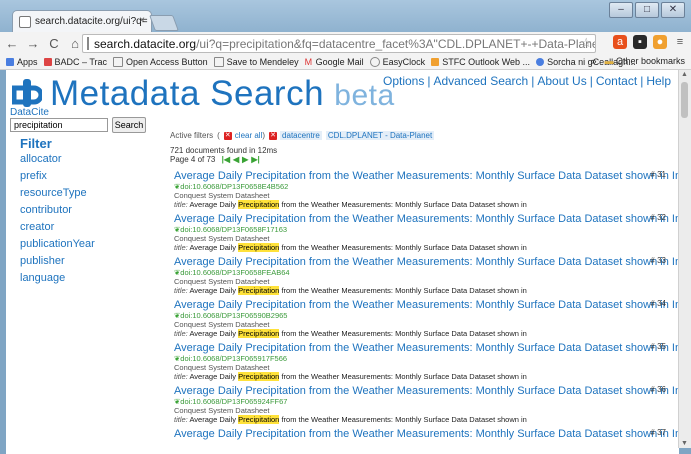 Image resolution: width=691 pixels, height=454 pixels. What do you see at coordinates (129, 125) in the screenshot?
I see `search-button: Search` at bounding box center [129, 125].